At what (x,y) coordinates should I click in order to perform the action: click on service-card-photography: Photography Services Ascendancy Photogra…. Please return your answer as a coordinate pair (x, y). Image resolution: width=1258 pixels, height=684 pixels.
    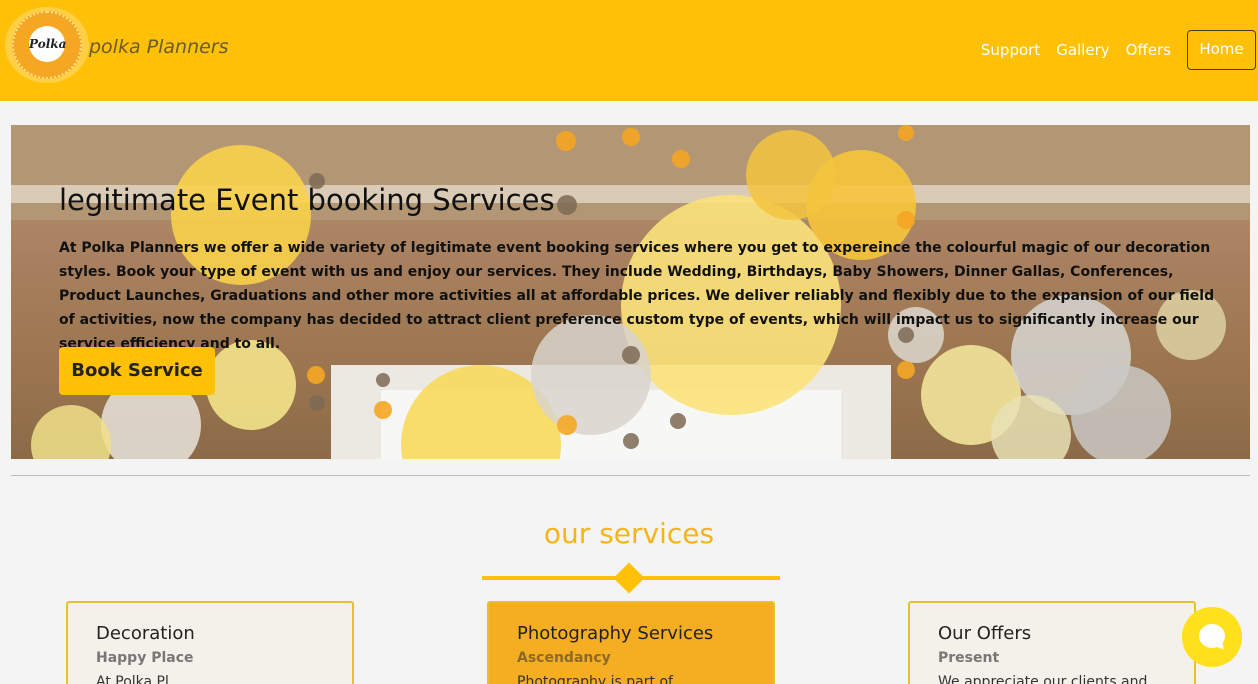
    Looking at the image, I should click on (631, 642).